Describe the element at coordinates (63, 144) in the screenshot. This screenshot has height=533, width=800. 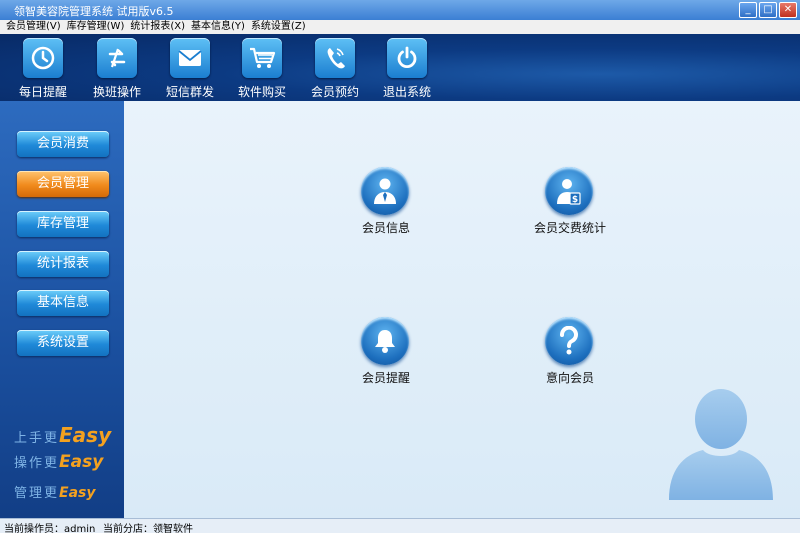
I see `nav-member-consumption: 会员消费` at that location.